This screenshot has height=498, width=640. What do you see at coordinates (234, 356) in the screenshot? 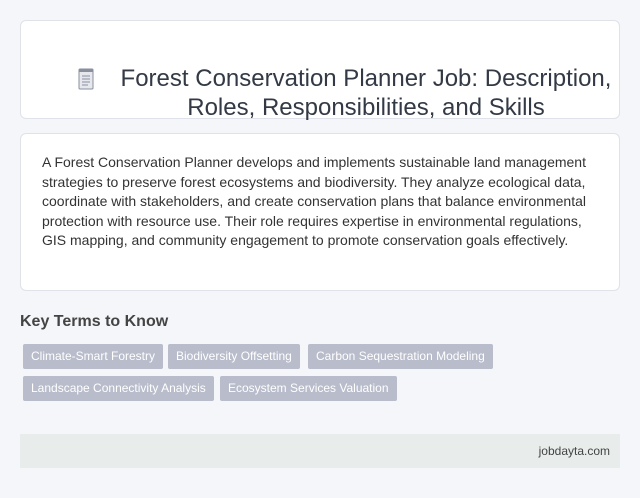
I see `tag-biodiversity-offsetting: Biodiversity Offsetting` at bounding box center [234, 356].